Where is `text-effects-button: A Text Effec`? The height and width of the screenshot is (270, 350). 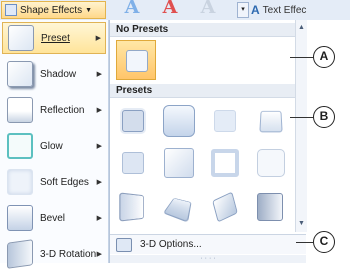 text-effects-button: A Text Effec is located at coordinates (278, 10).